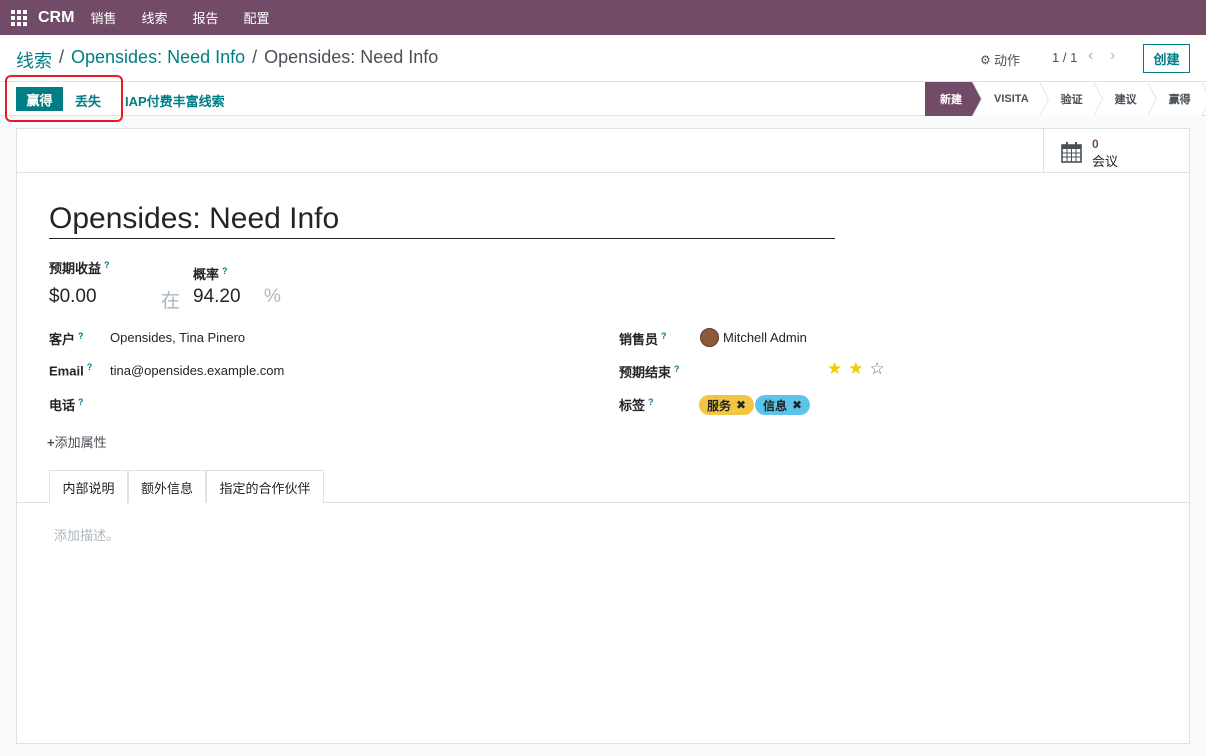  Describe the element at coordinates (34, 60) in the screenshot. I see `breadcrumb-leads: 线索` at that location.